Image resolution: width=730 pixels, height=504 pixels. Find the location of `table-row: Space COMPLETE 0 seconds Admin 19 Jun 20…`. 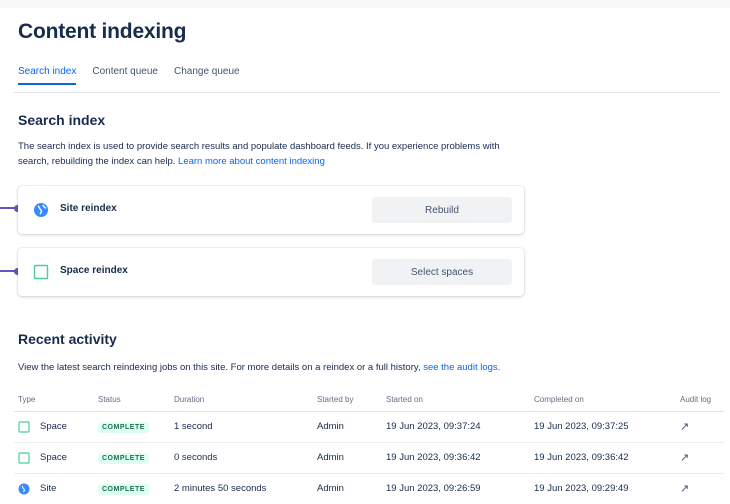

table-row: Space COMPLETE 0 seconds Admin 19 Jun 20… is located at coordinates (369, 458).